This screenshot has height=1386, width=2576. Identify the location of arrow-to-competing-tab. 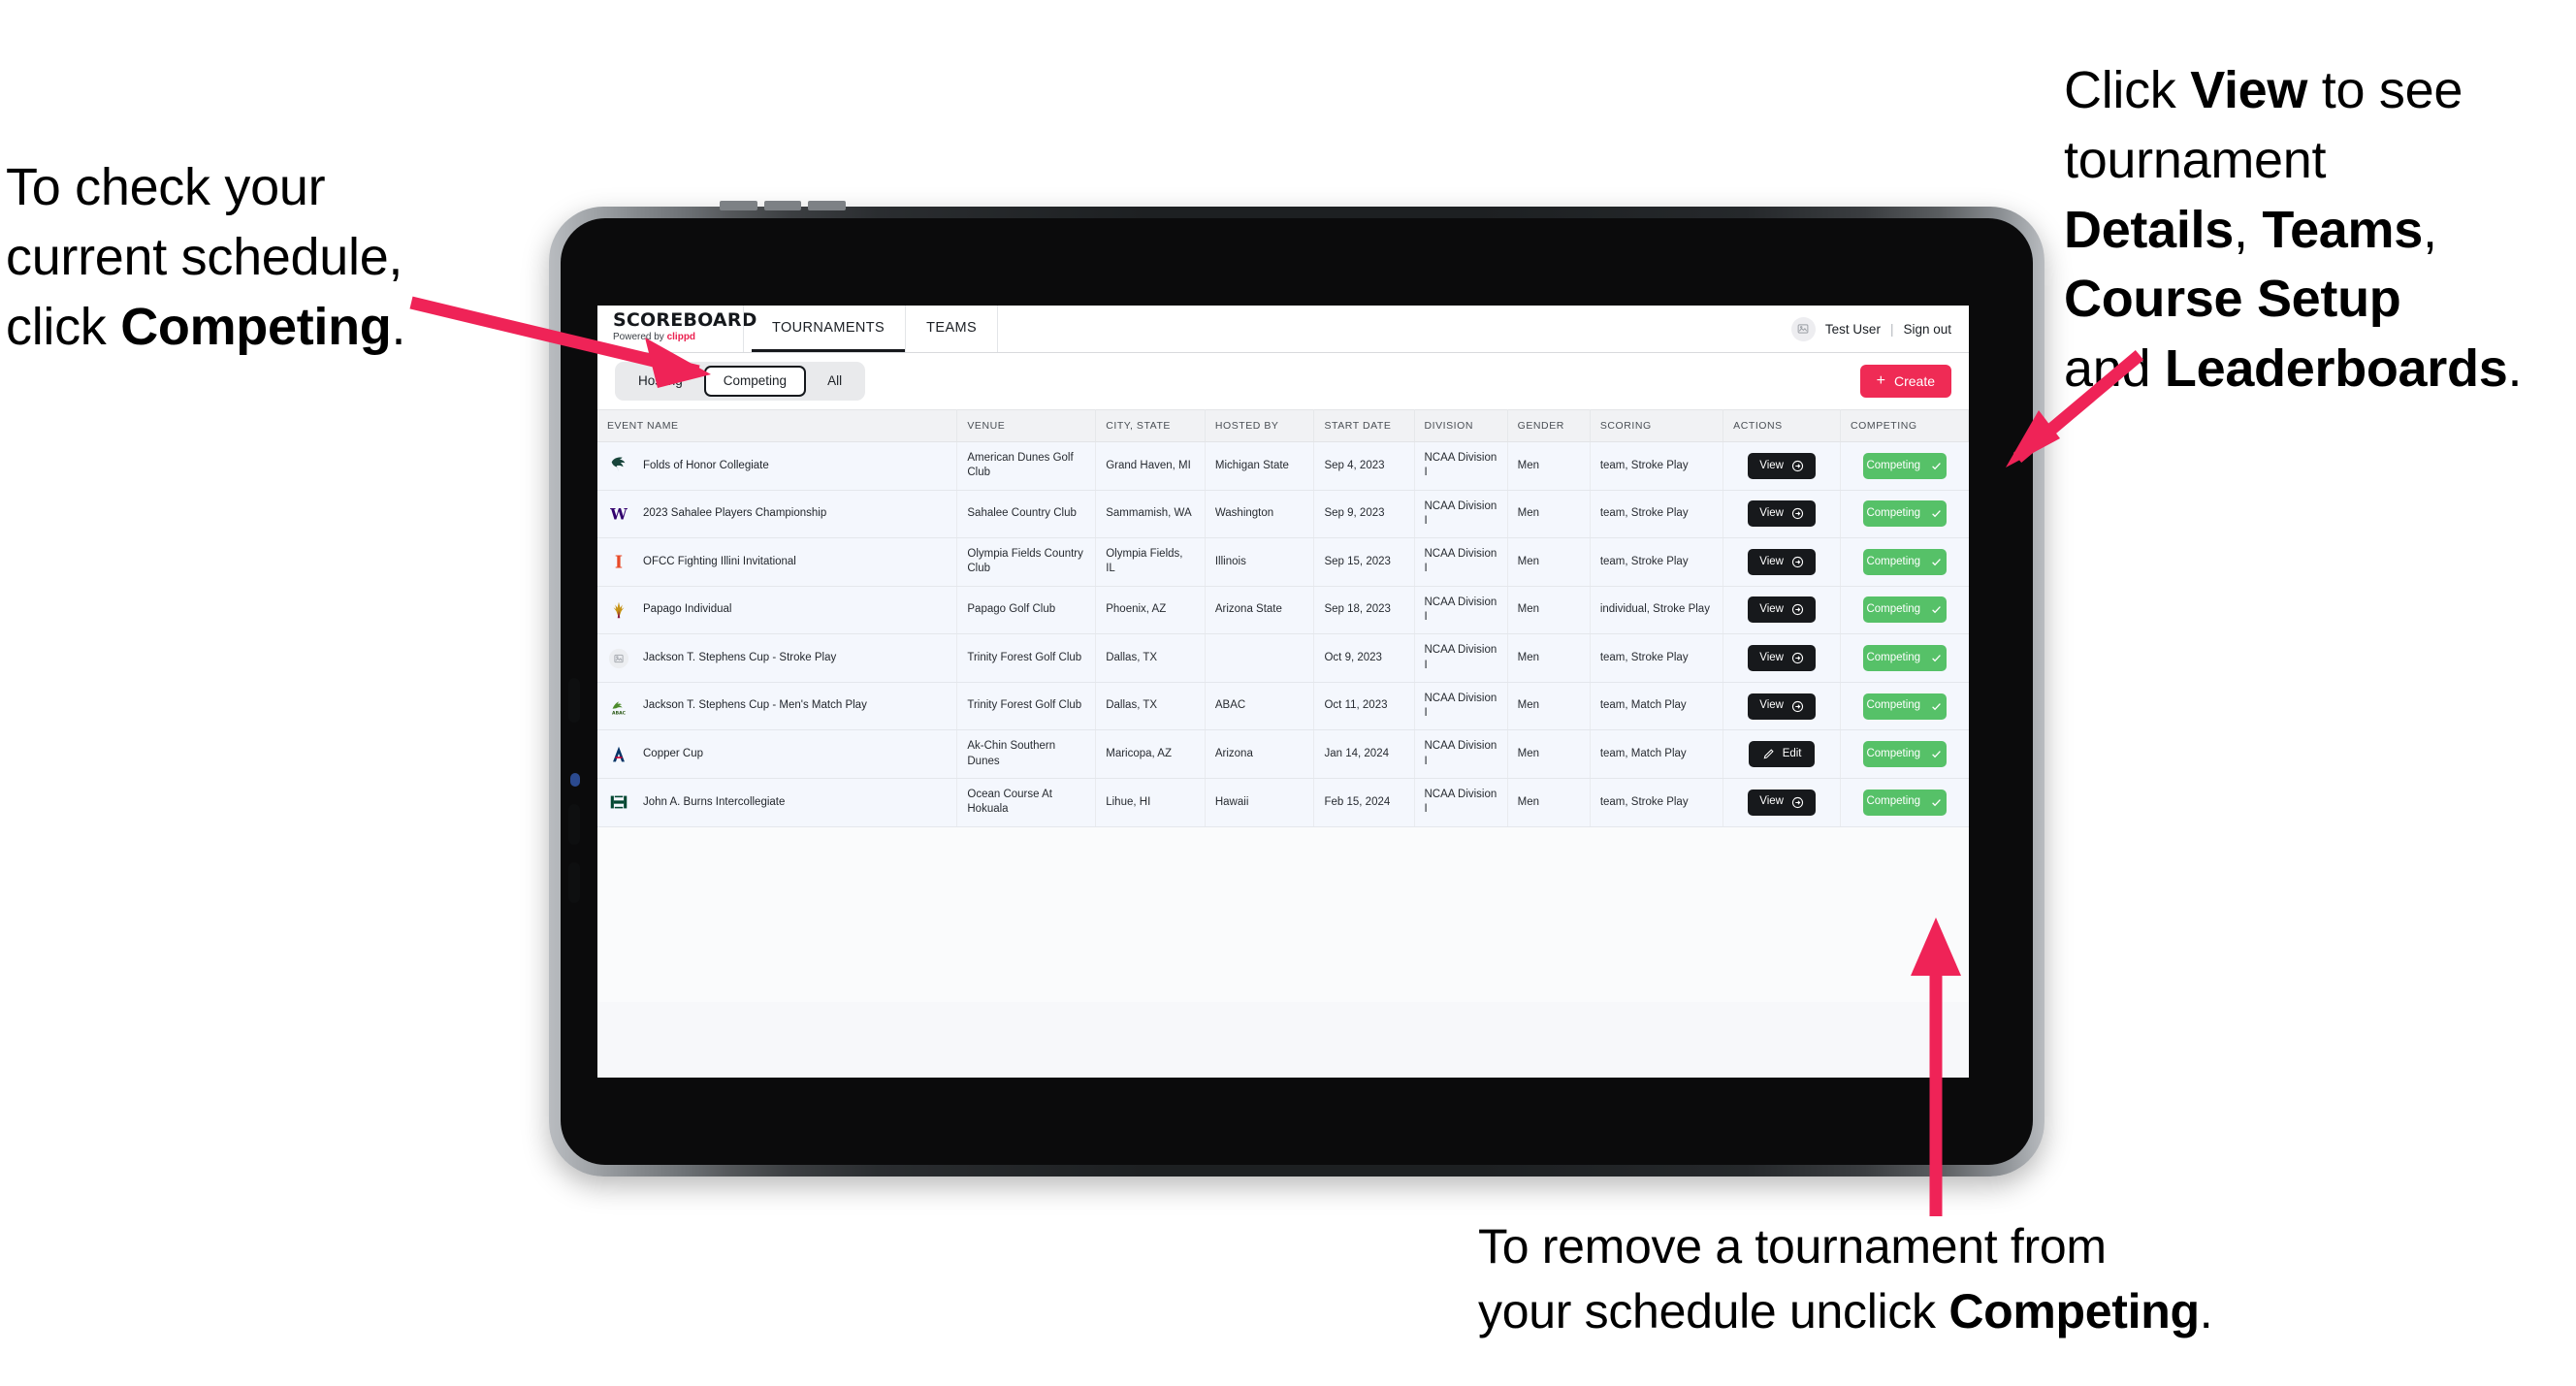
(560, 342).